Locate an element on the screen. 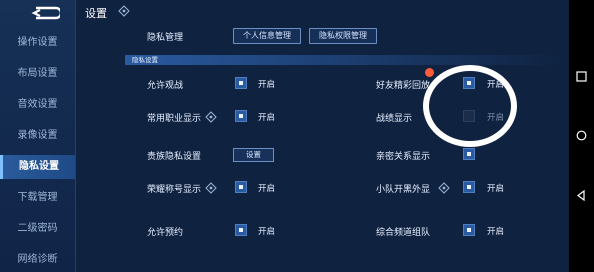 Image resolution: width=594 pixels, height=272 pixels. friend-highlight-label: 好友精彩回放 is located at coordinates (403, 86).